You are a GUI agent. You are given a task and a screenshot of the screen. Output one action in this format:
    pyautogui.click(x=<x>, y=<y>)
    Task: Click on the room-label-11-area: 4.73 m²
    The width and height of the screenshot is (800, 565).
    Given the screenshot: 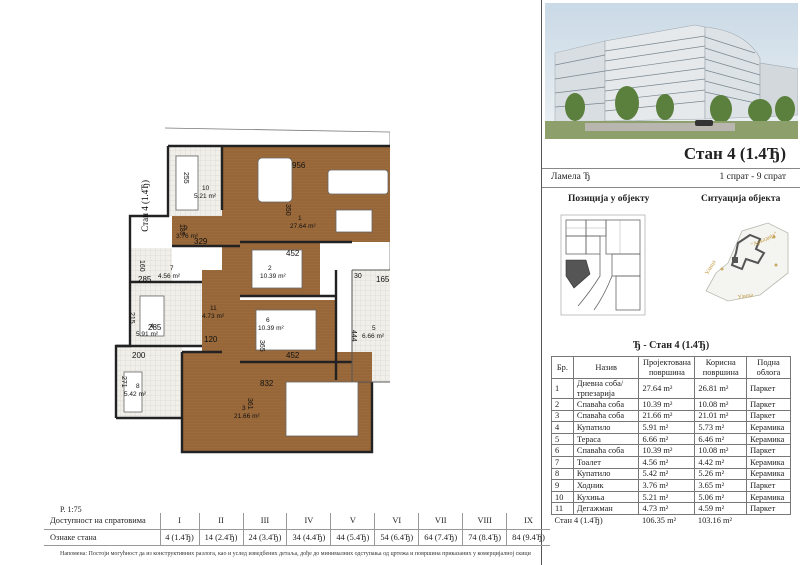 What is the action you would take?
    pyautogui.click(x=213, y=316)
    